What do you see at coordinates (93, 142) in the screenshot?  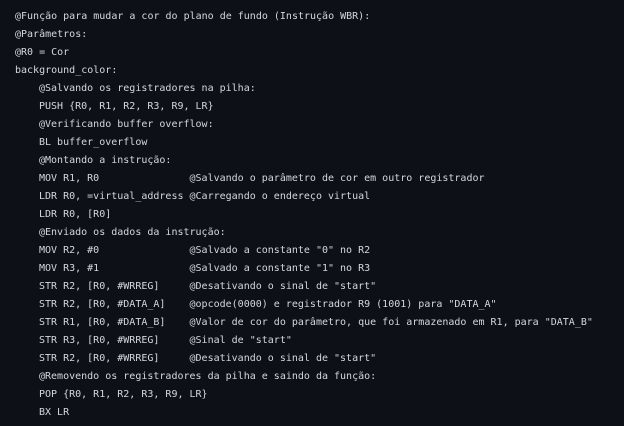 I see `code-line-instruction: BL buffer_overflow` at bounding box center [93, 142].